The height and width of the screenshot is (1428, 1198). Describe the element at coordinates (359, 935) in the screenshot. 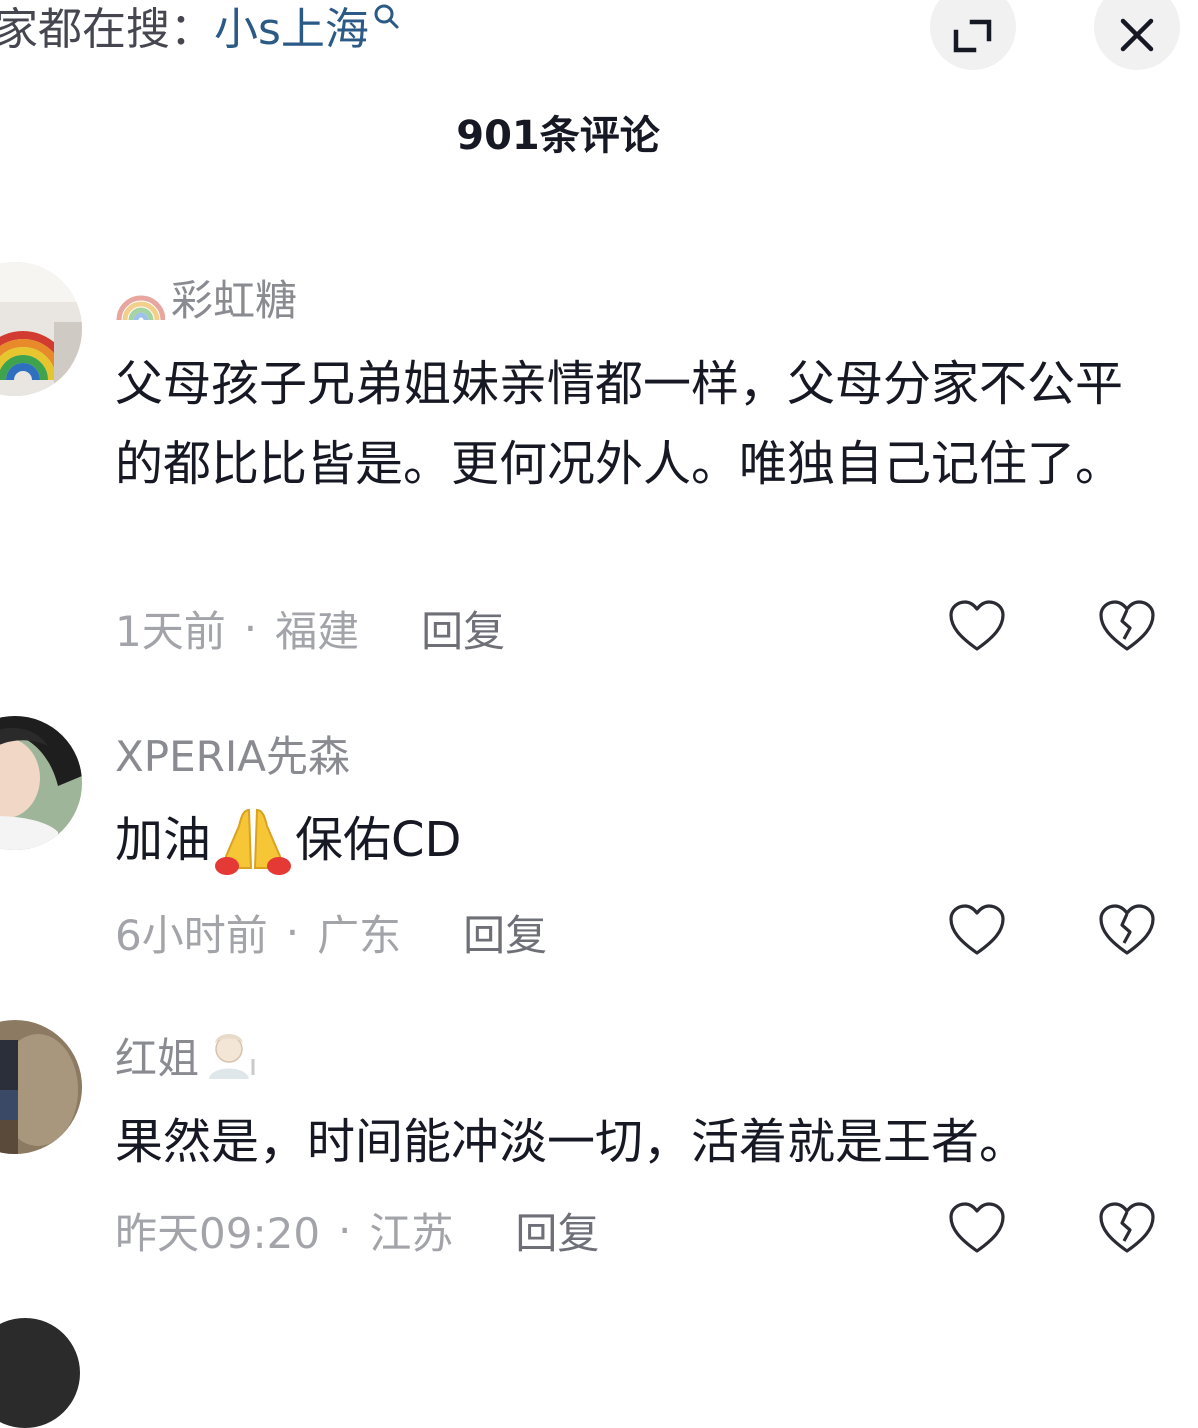

I see `comment-location: 广东` at that location.